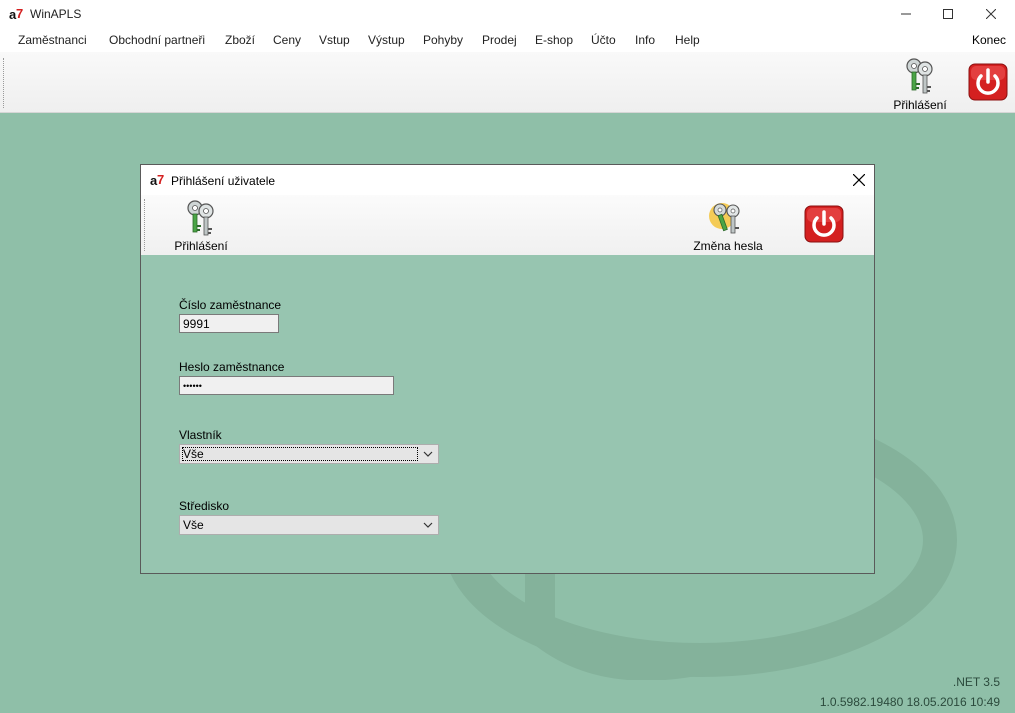 The height and width of the screenshot is (713, 1015). Describe the element at coordinates (309, 525) in the screenshot. I see `center-select: Vše` at that location.